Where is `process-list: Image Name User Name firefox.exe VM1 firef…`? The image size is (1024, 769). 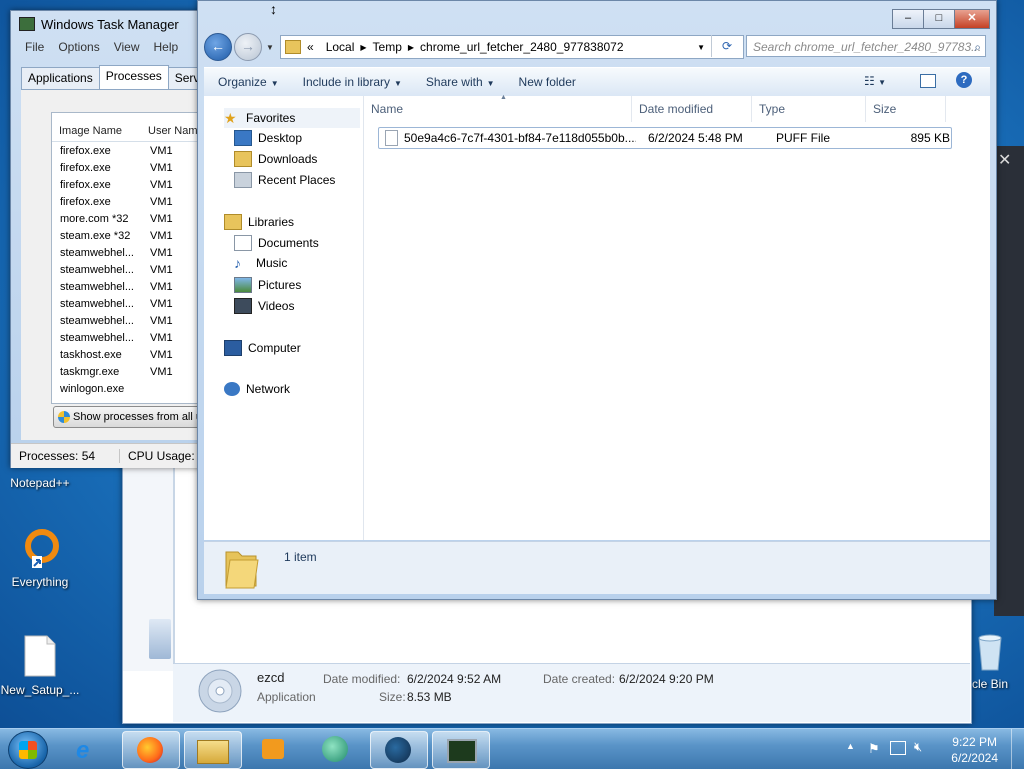 process-list: Image Name User Name firefox.exe VM1 firef… is located at coordinates (132, 258).